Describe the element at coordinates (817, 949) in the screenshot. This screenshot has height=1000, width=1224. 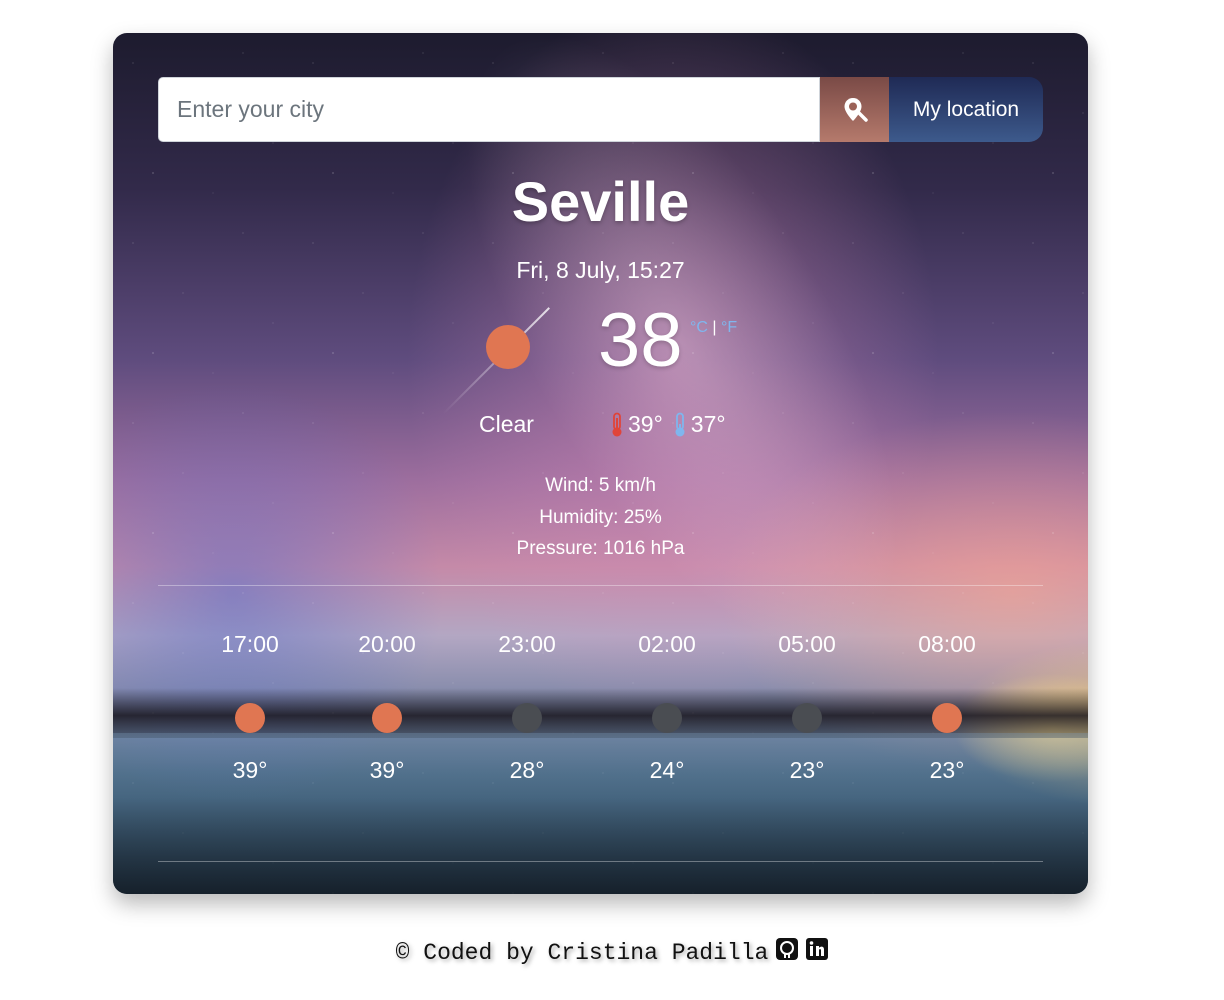
I see `linkedin-icon` at that location.